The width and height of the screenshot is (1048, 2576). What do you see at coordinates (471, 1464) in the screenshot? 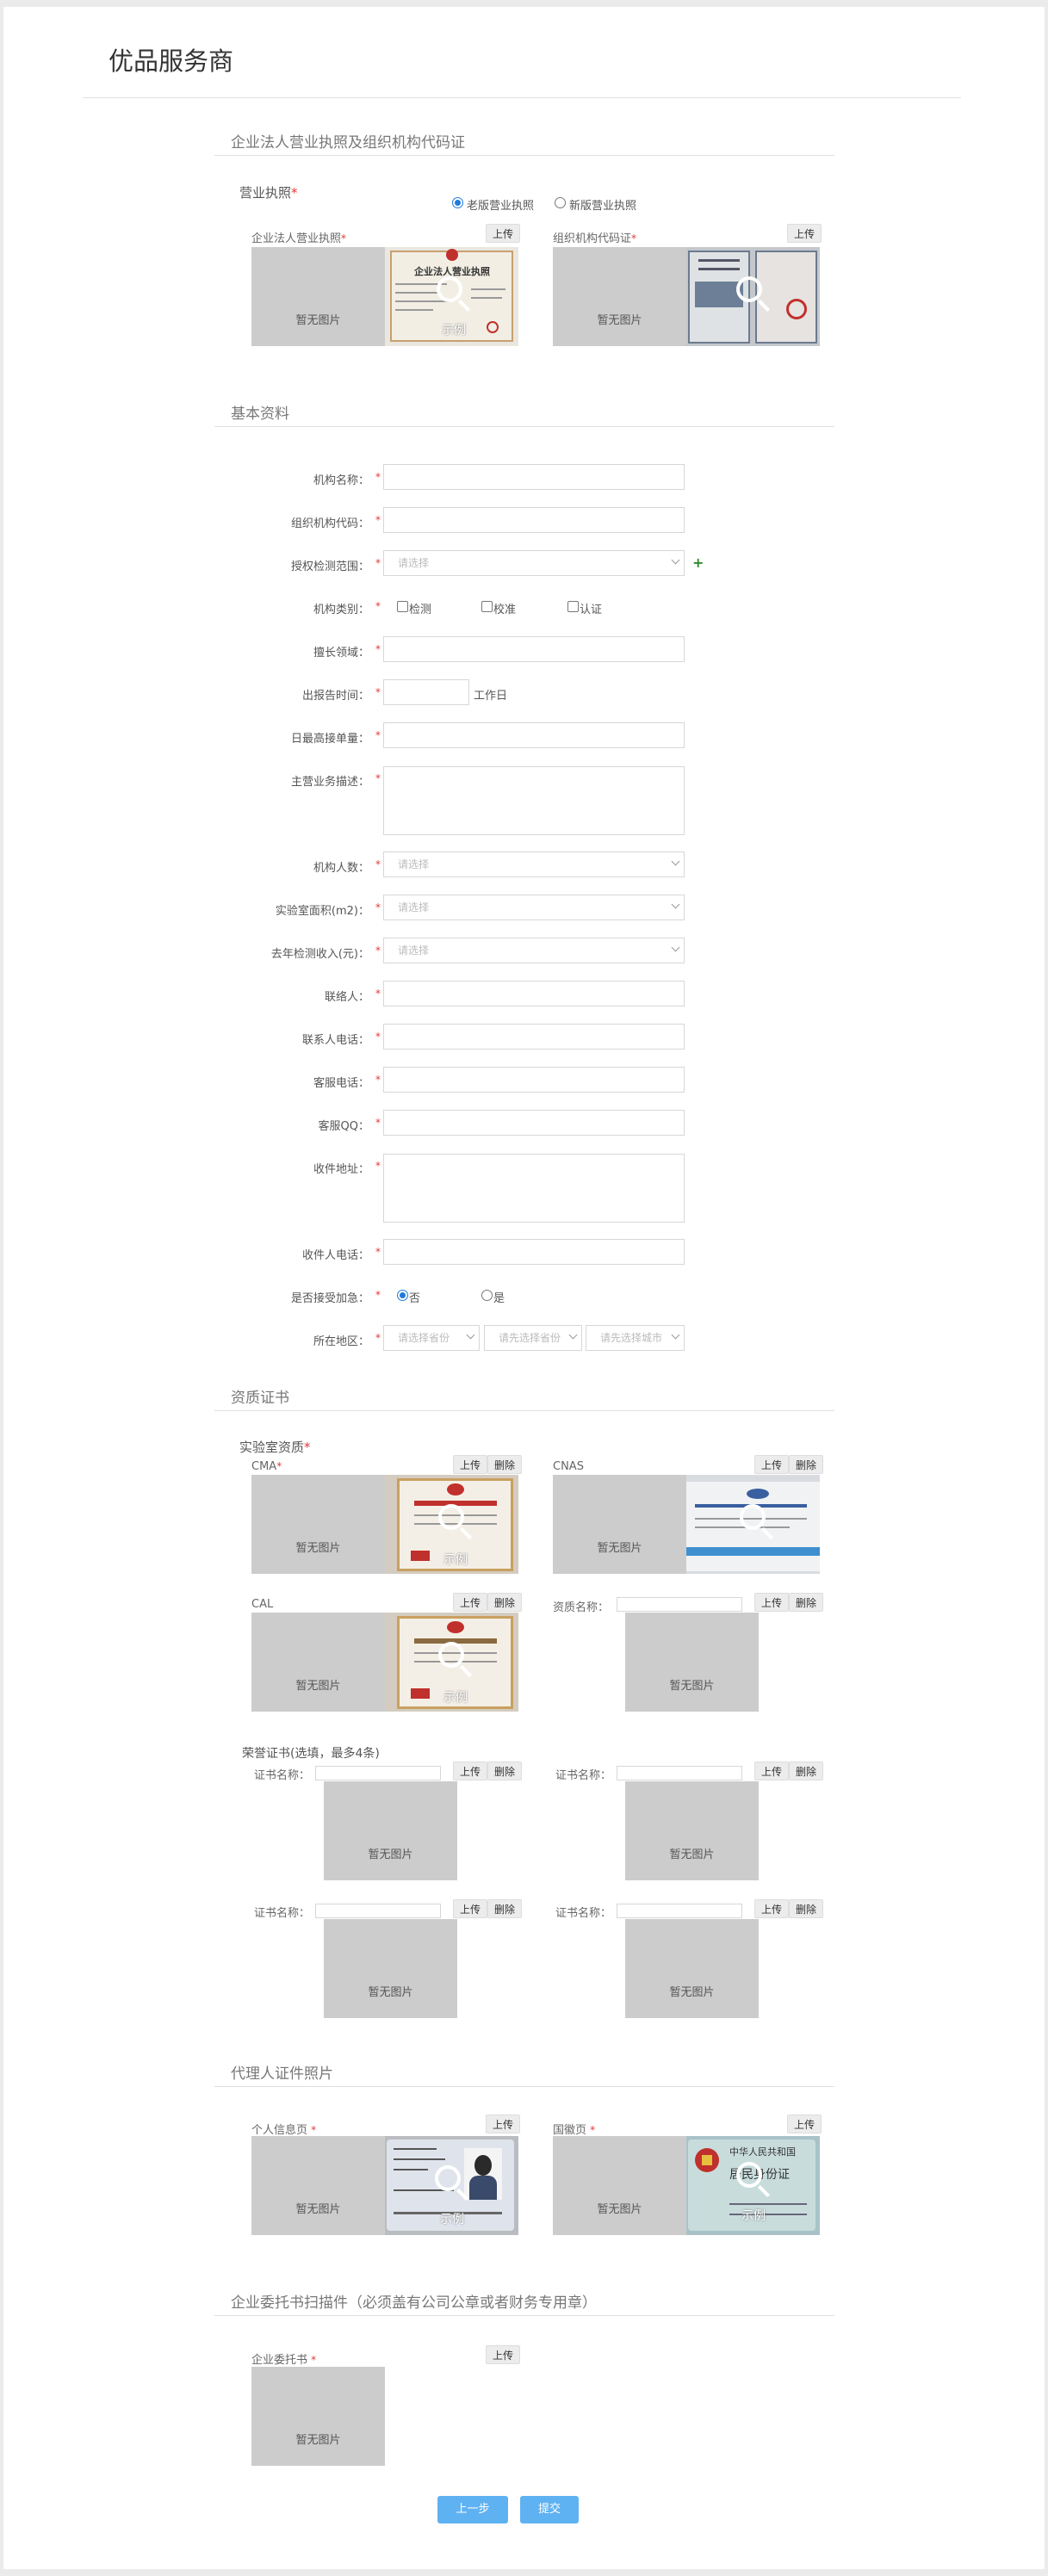
I see `upload-cma-button: 上传` at bounding box center [471, 1464].